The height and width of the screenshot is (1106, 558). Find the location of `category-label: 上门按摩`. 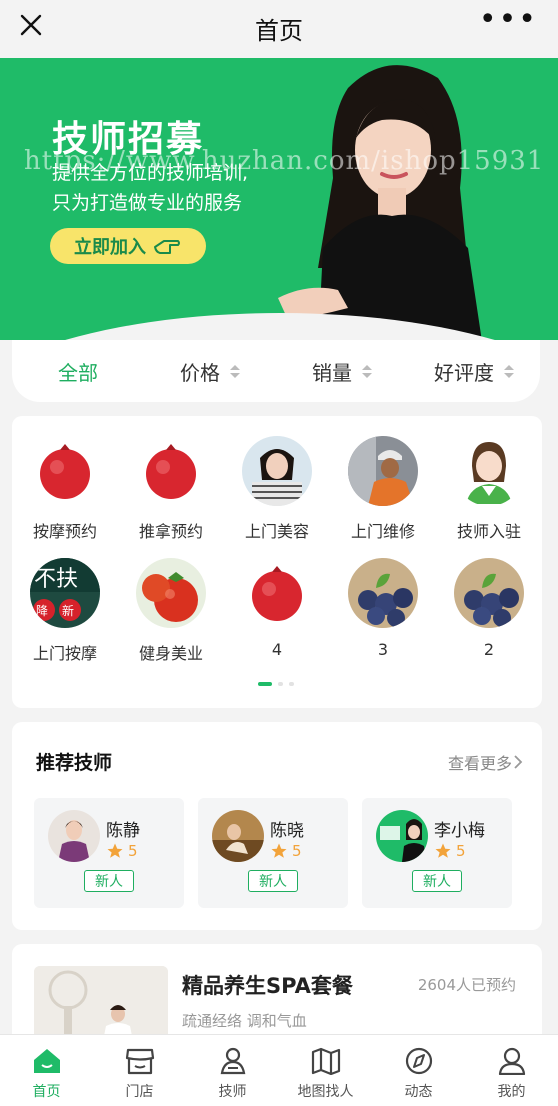

category-label: 上门按摩 is located at coordinates (64, 653).